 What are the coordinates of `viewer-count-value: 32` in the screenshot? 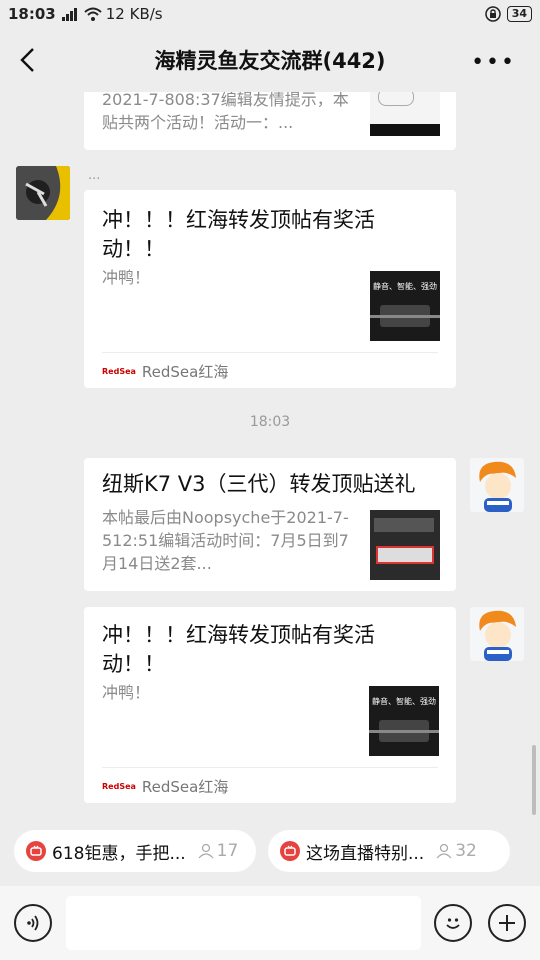 It's located at (466, 851).